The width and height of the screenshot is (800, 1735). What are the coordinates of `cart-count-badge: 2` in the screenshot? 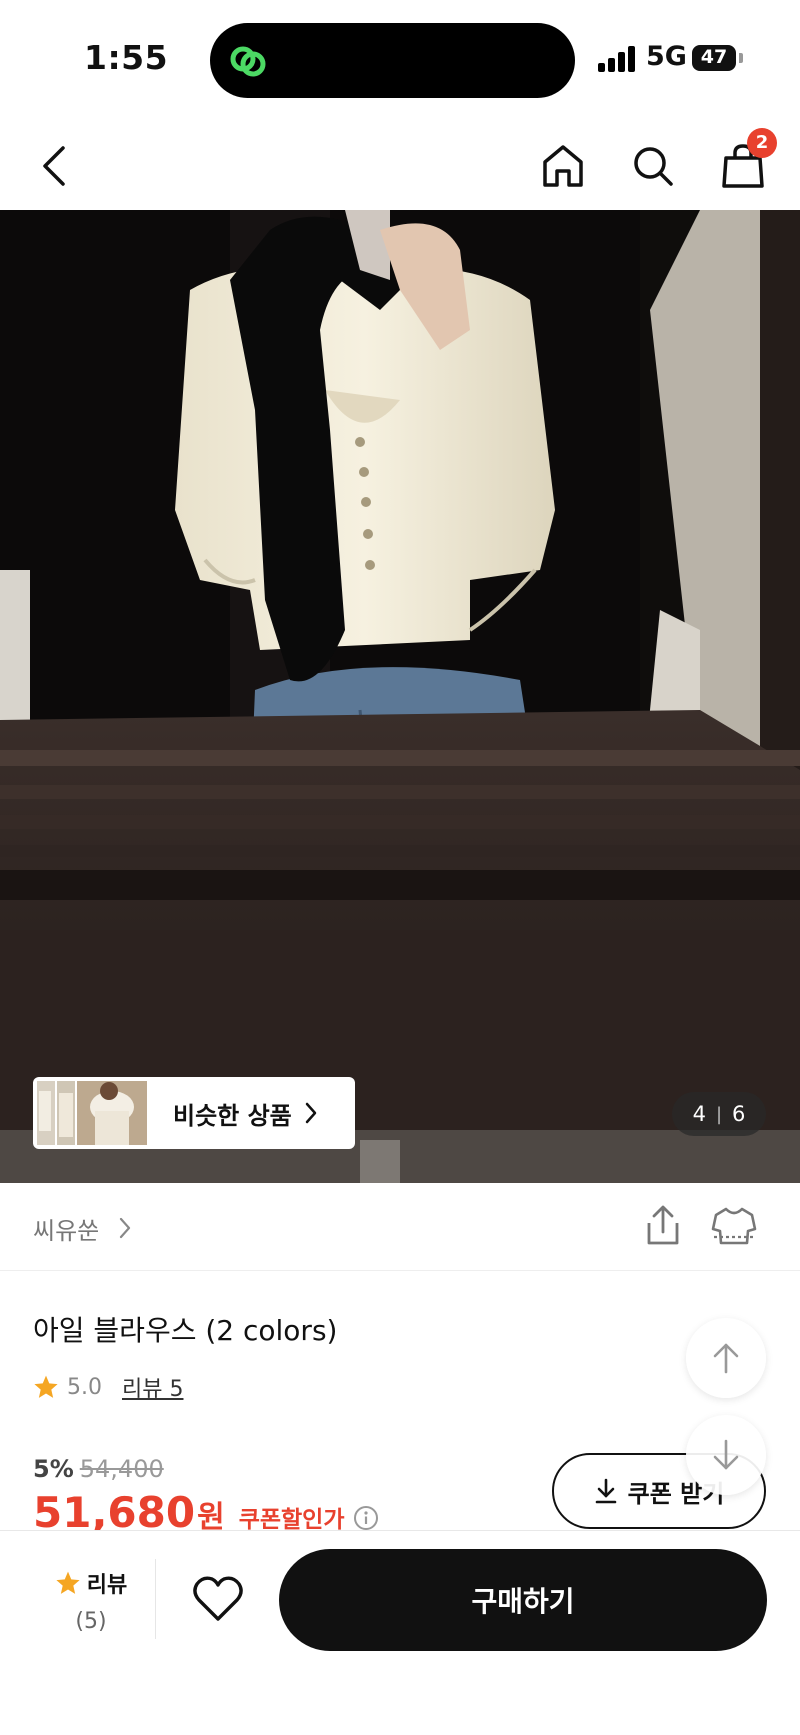 It's located at (762, 143).